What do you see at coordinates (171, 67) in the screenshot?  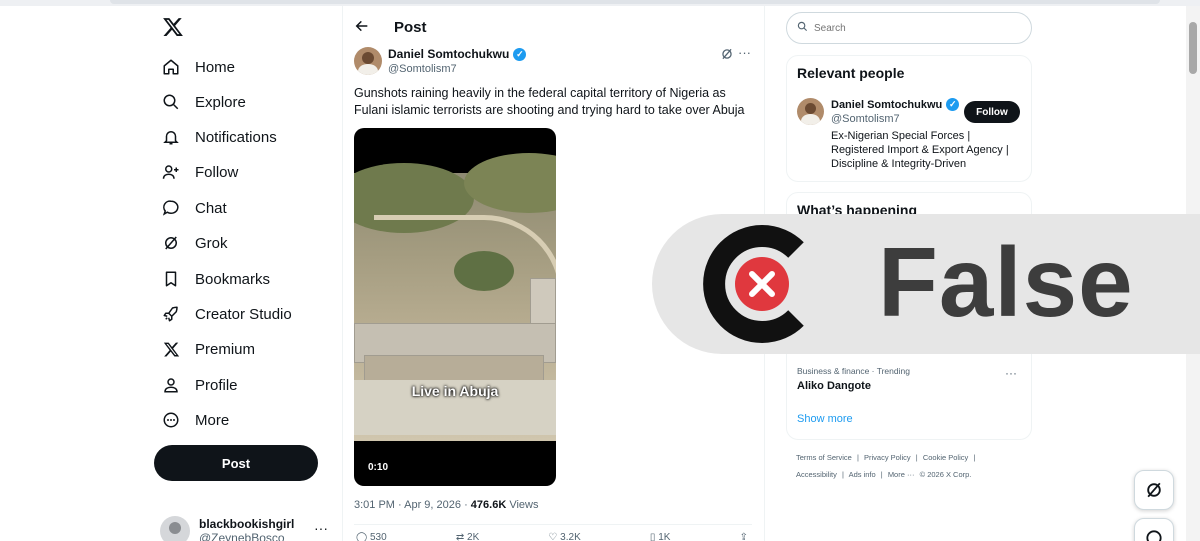 I see `home-icon` at bounding box center [171, 67].